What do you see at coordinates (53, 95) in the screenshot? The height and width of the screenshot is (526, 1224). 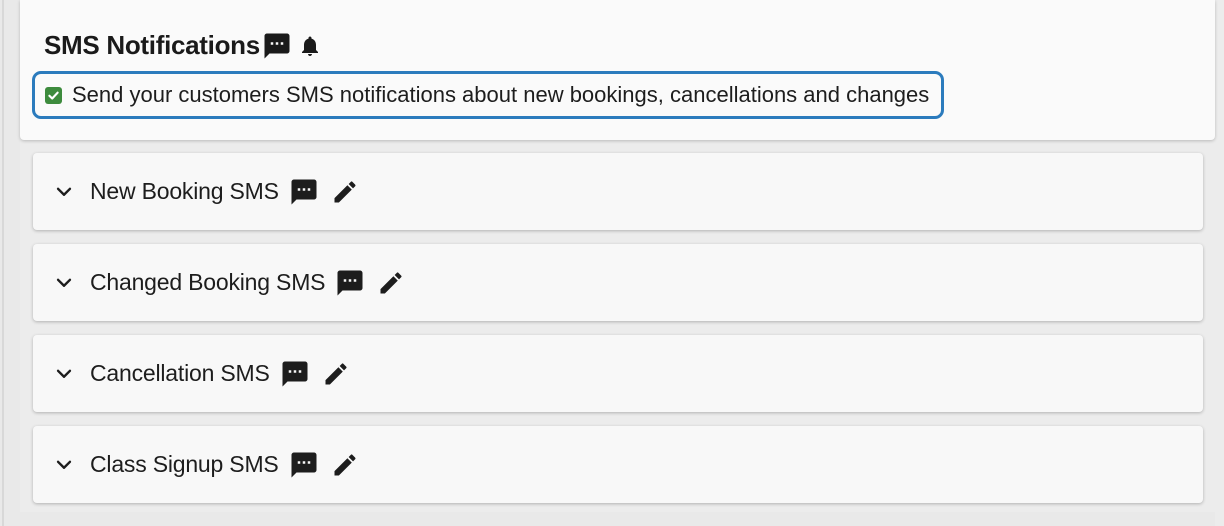 I see `sms-notifications-checkbox` at bounding box center [53, 95].